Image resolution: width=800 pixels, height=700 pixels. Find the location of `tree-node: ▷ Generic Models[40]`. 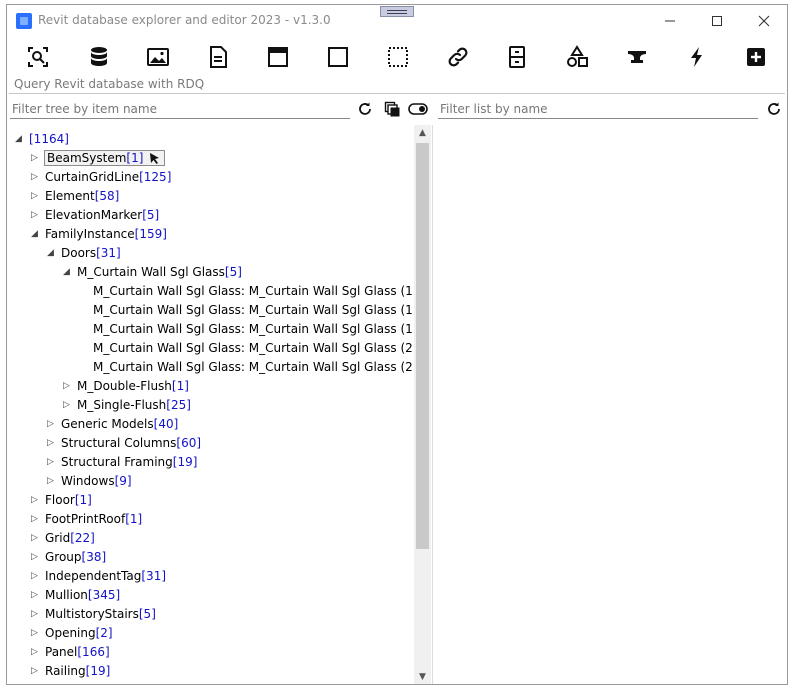

tree-node: ▷ Generic Models[40] is located at coordinates (112, 424).